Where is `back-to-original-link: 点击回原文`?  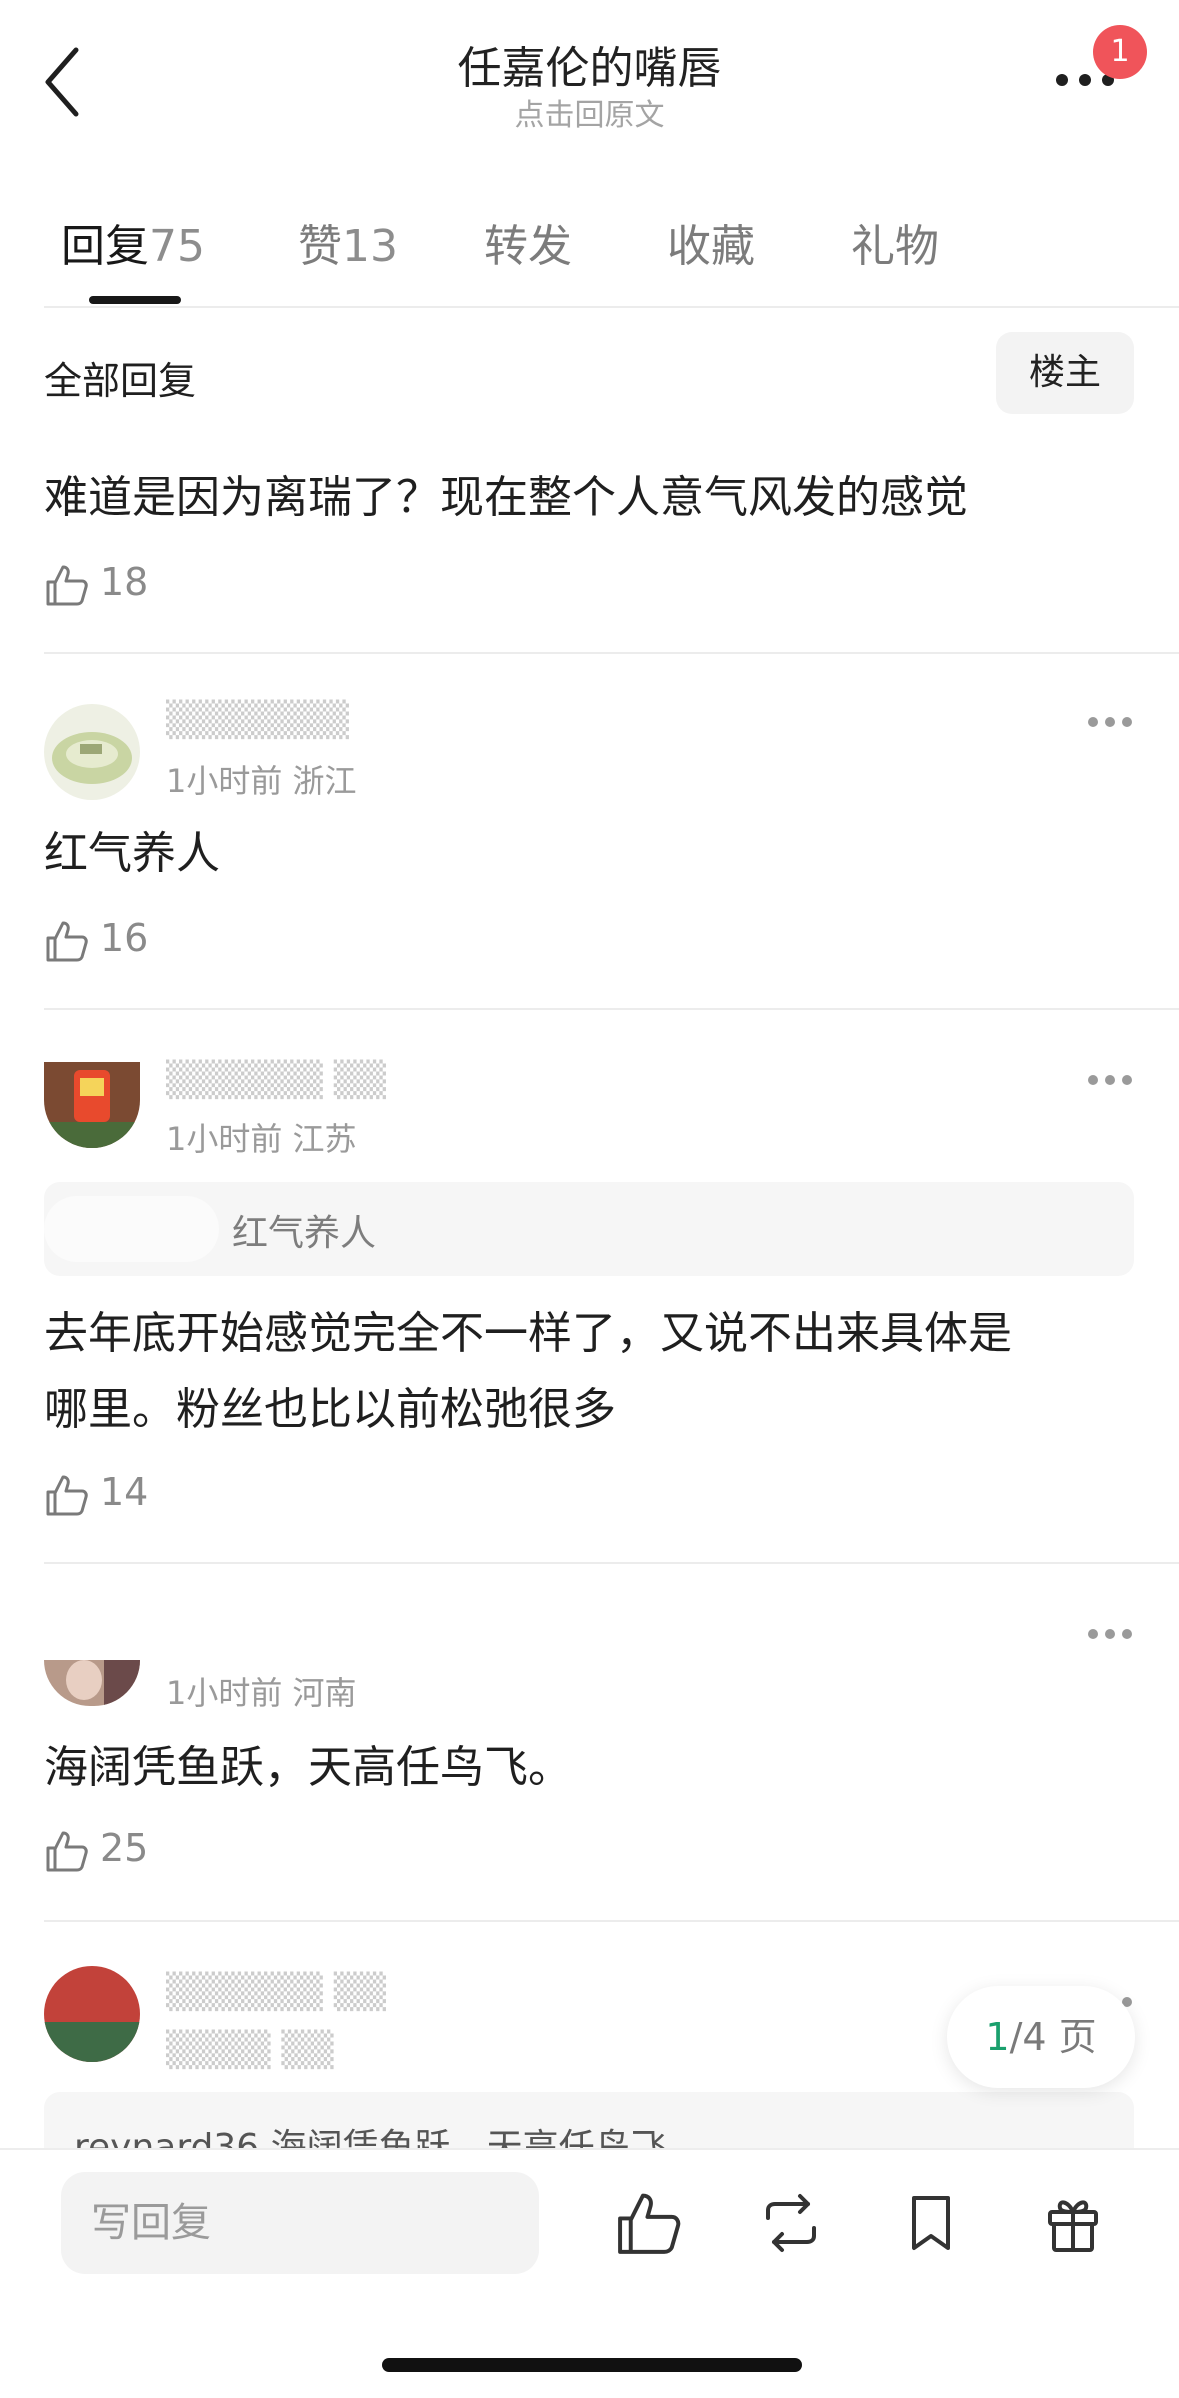 back-to-original-link: 点击回原文 is located at coordinates (589, 112).